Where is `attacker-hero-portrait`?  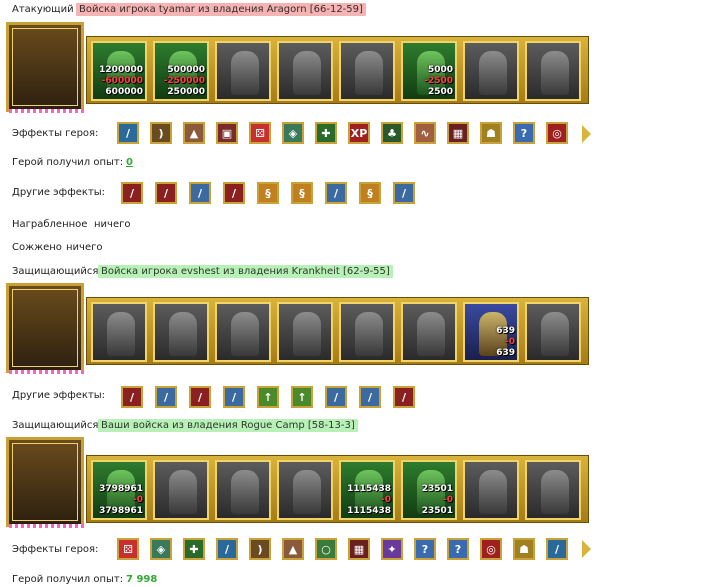
attacker-hero-portrait is located at coordinates (46, 67).